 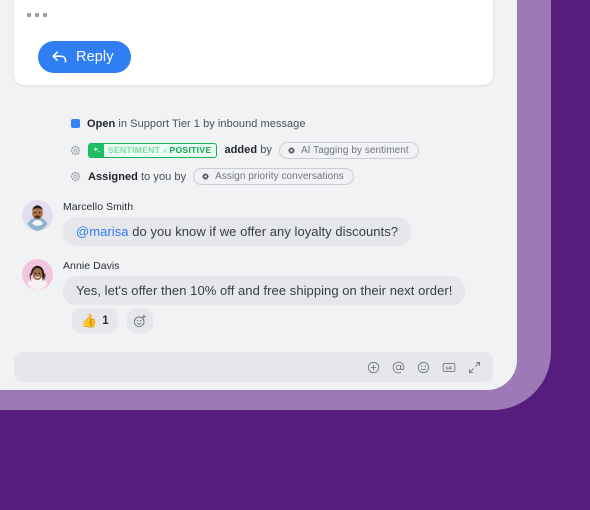 I want to click on pill-ai-tagging-by-sentiment: AI Tagging by sentiment, so click(x=348, y=150).